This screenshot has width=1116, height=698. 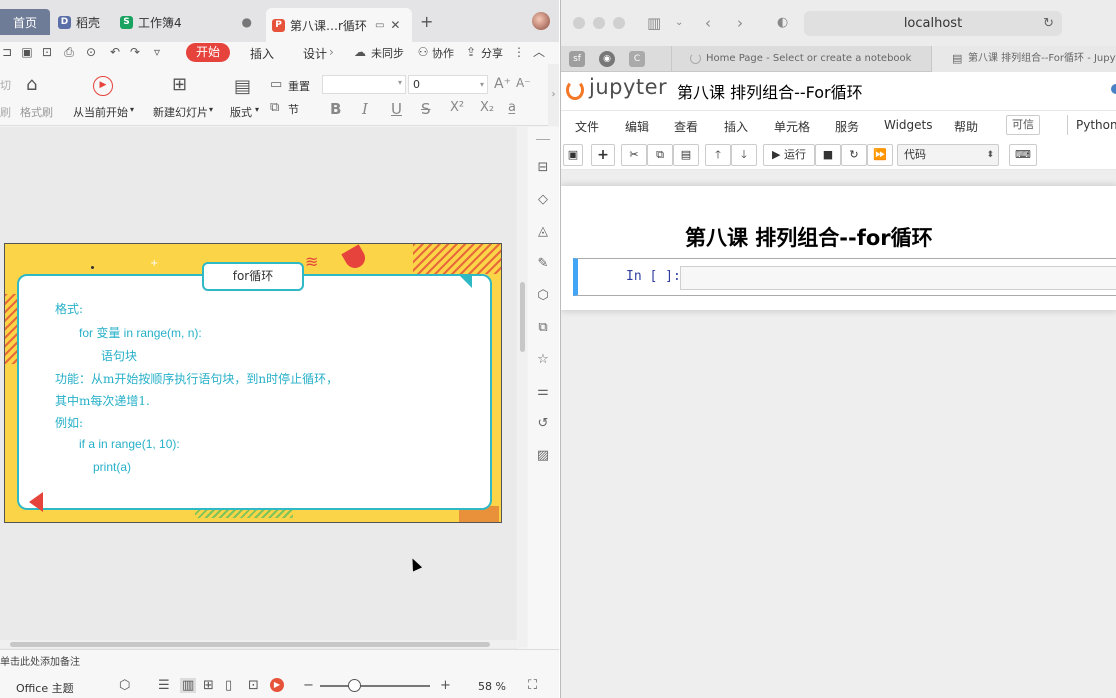 What do you see at coordinates (844, 277) in the screenshot?
I see `code-cell: In [ ]:` at bounding box center [844, 277].